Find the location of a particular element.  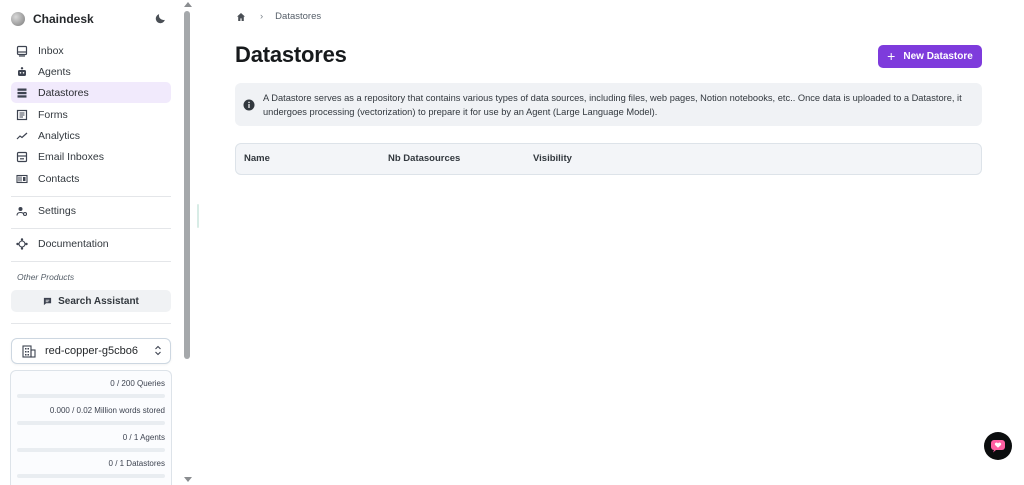

usage-datastores-bar is located at coordinates (91, 476).